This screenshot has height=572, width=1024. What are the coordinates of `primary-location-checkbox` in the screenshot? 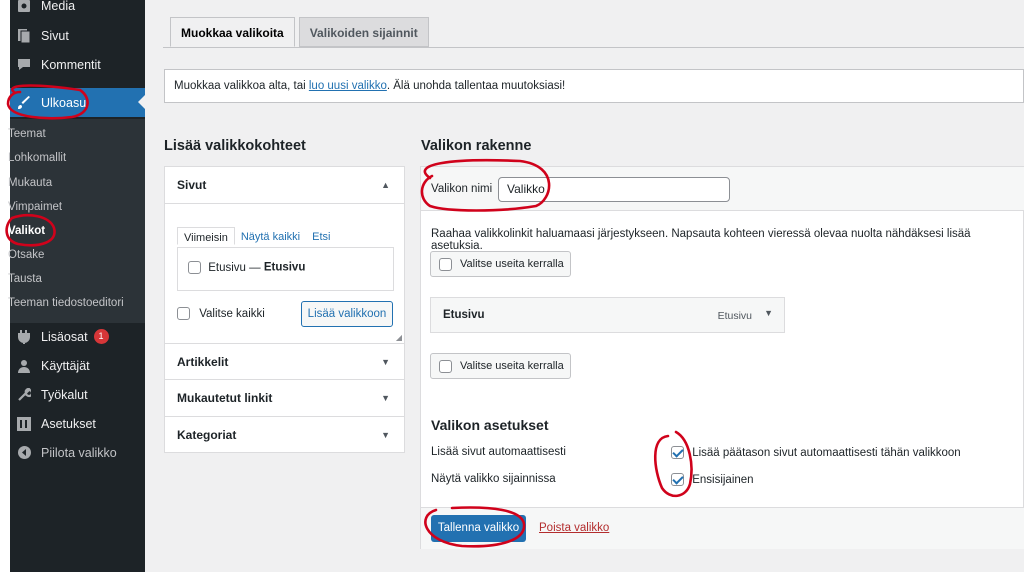 It's located at (677, 479).